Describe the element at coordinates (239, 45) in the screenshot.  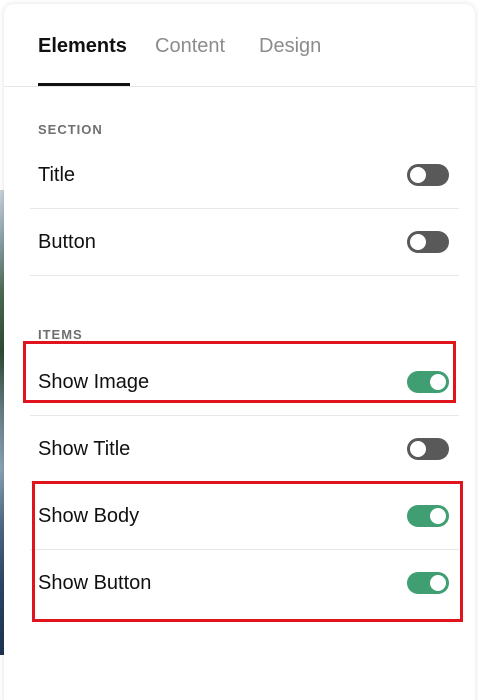
I see `tab-bar: Elements Content Design` at that location.